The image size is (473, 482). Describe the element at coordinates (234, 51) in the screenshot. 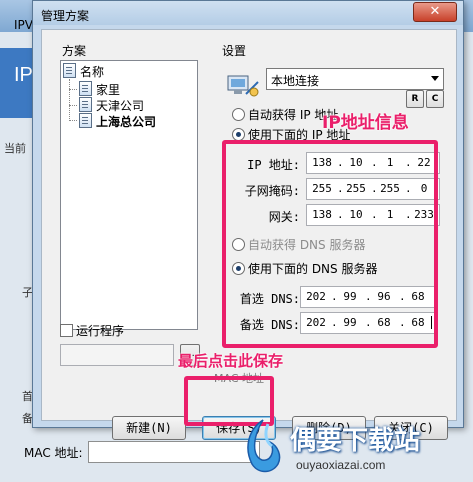

I see `settings-group-label: 设置` at that location.